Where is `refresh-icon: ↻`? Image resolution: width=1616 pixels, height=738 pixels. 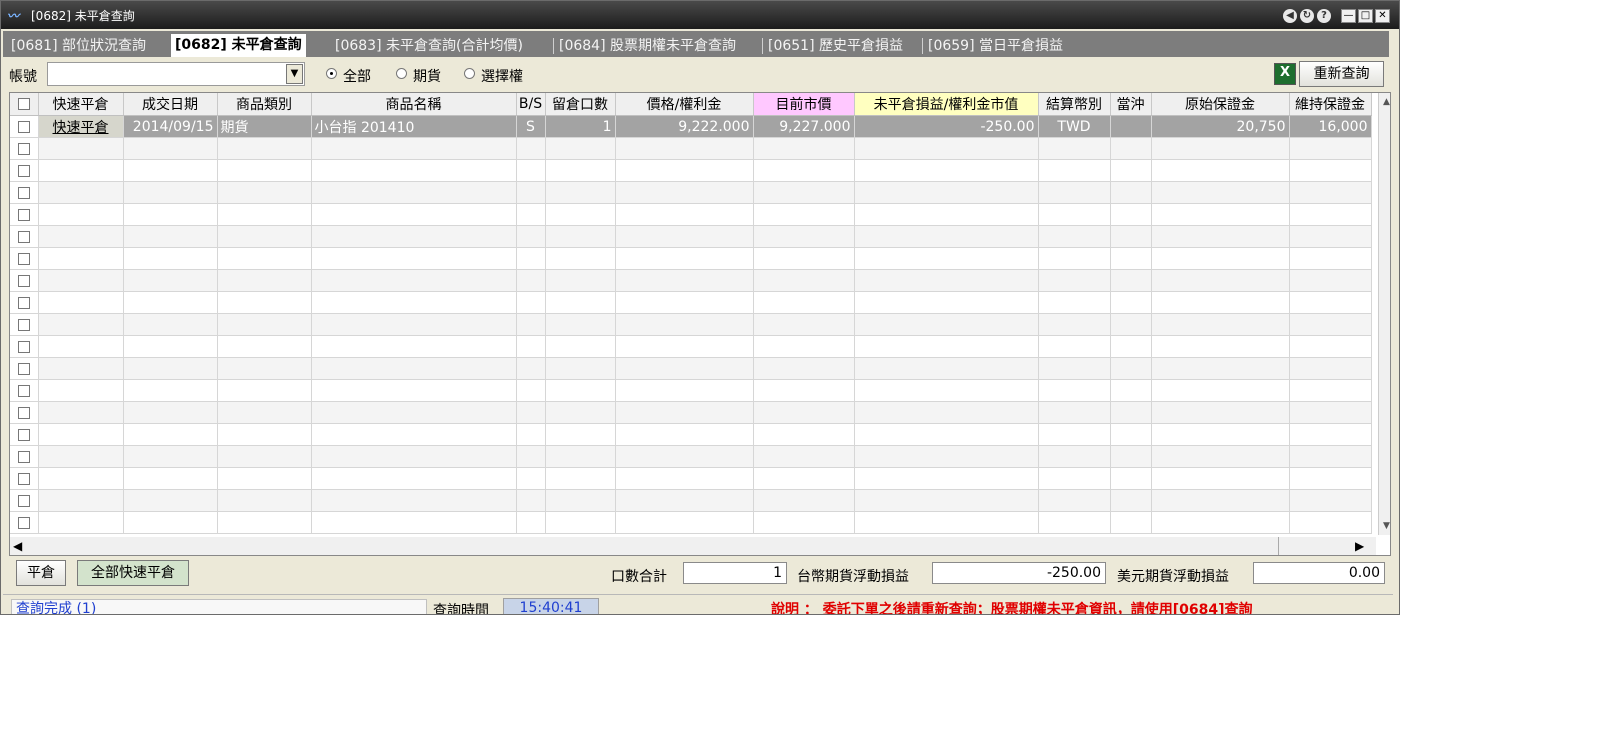 refresh-icon: ↻ is located at coordinates (1307, 16).